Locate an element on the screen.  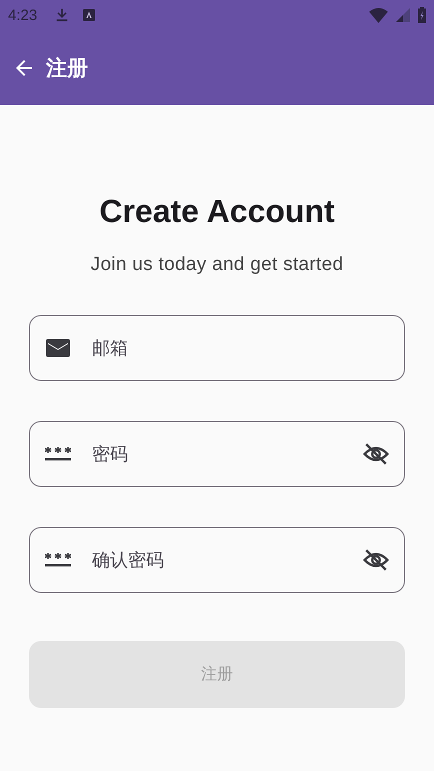
wifi-icon is located at coordinates (378, 15).